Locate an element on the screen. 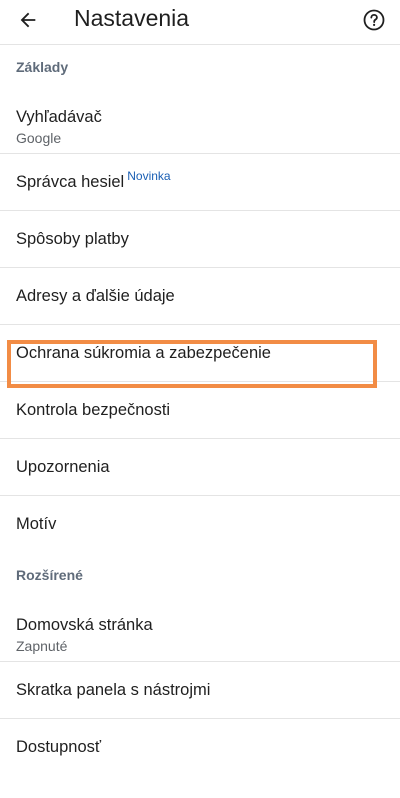  section-header-advanced: Rozšírené is located at coordinates (49, 575).